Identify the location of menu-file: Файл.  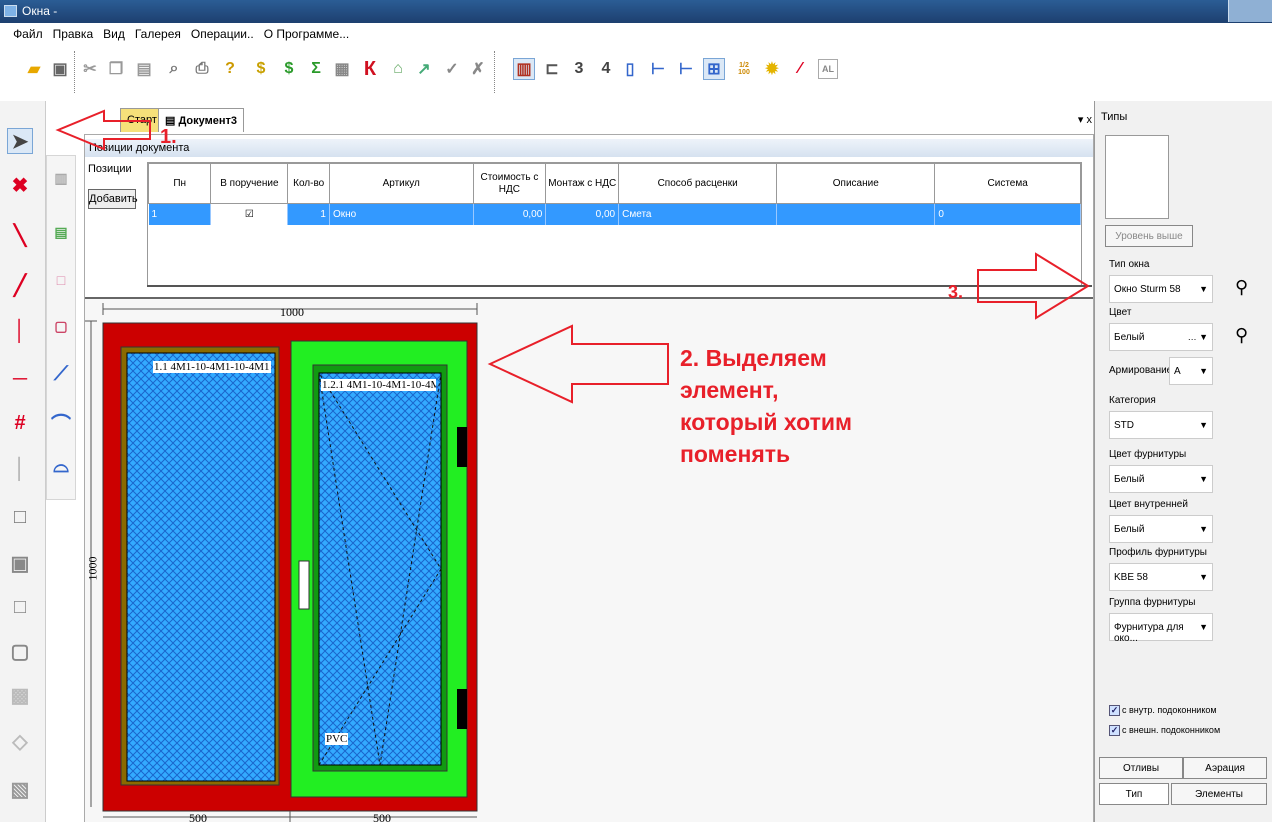
(29, 32).